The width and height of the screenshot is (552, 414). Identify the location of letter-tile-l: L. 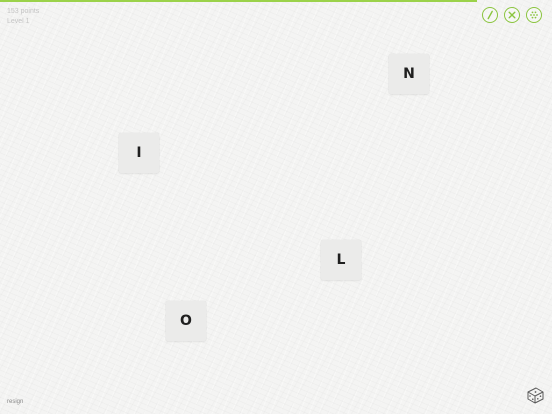
(341, 260).